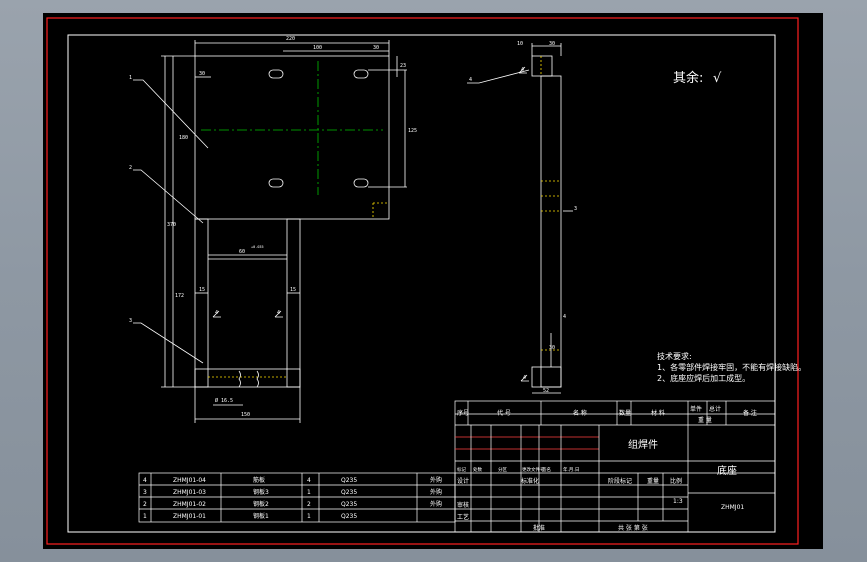  Describe the element at coordinates (552, 348) in the screenshot. I see `side-dim-lower: 30` at that location.